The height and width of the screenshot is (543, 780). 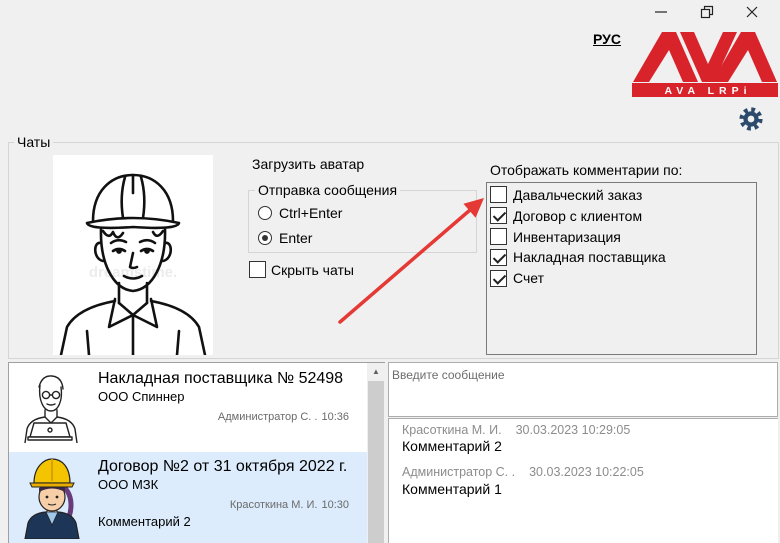 What do you see at coordinates (144, 521) in the screenshot?
I see `chat-last-comment: Комментарий 2` at bounding box center [144, 521].